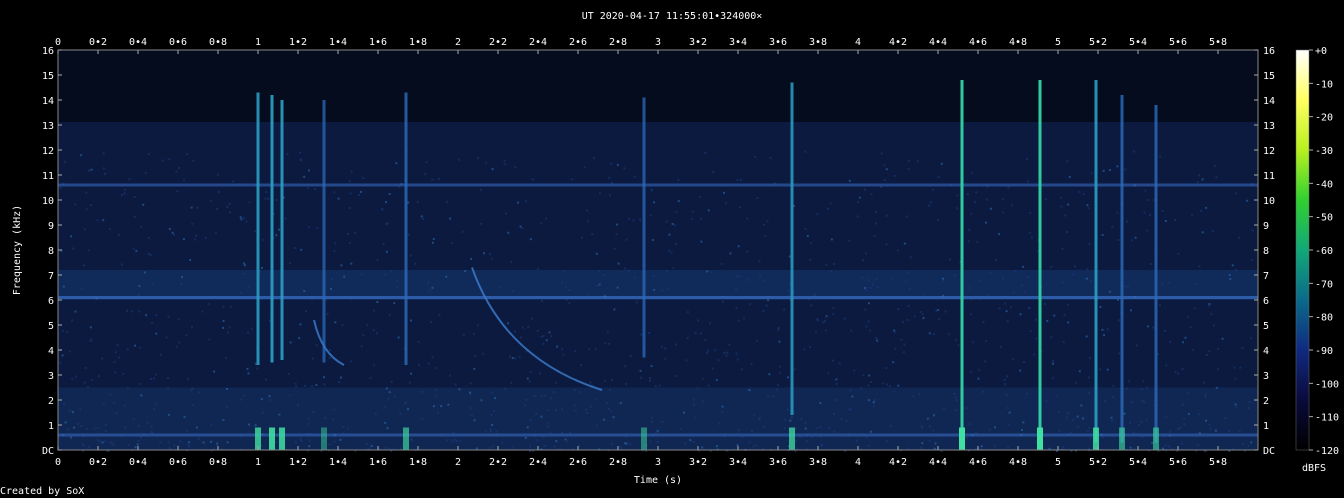 Image resolution: width=1344 pixels, height=498 pixels. What do you see at coordinates (938, 462) in the screenshot?
I see `x-tick-label-bottom: 4•4` at bounding box center [938, 462].